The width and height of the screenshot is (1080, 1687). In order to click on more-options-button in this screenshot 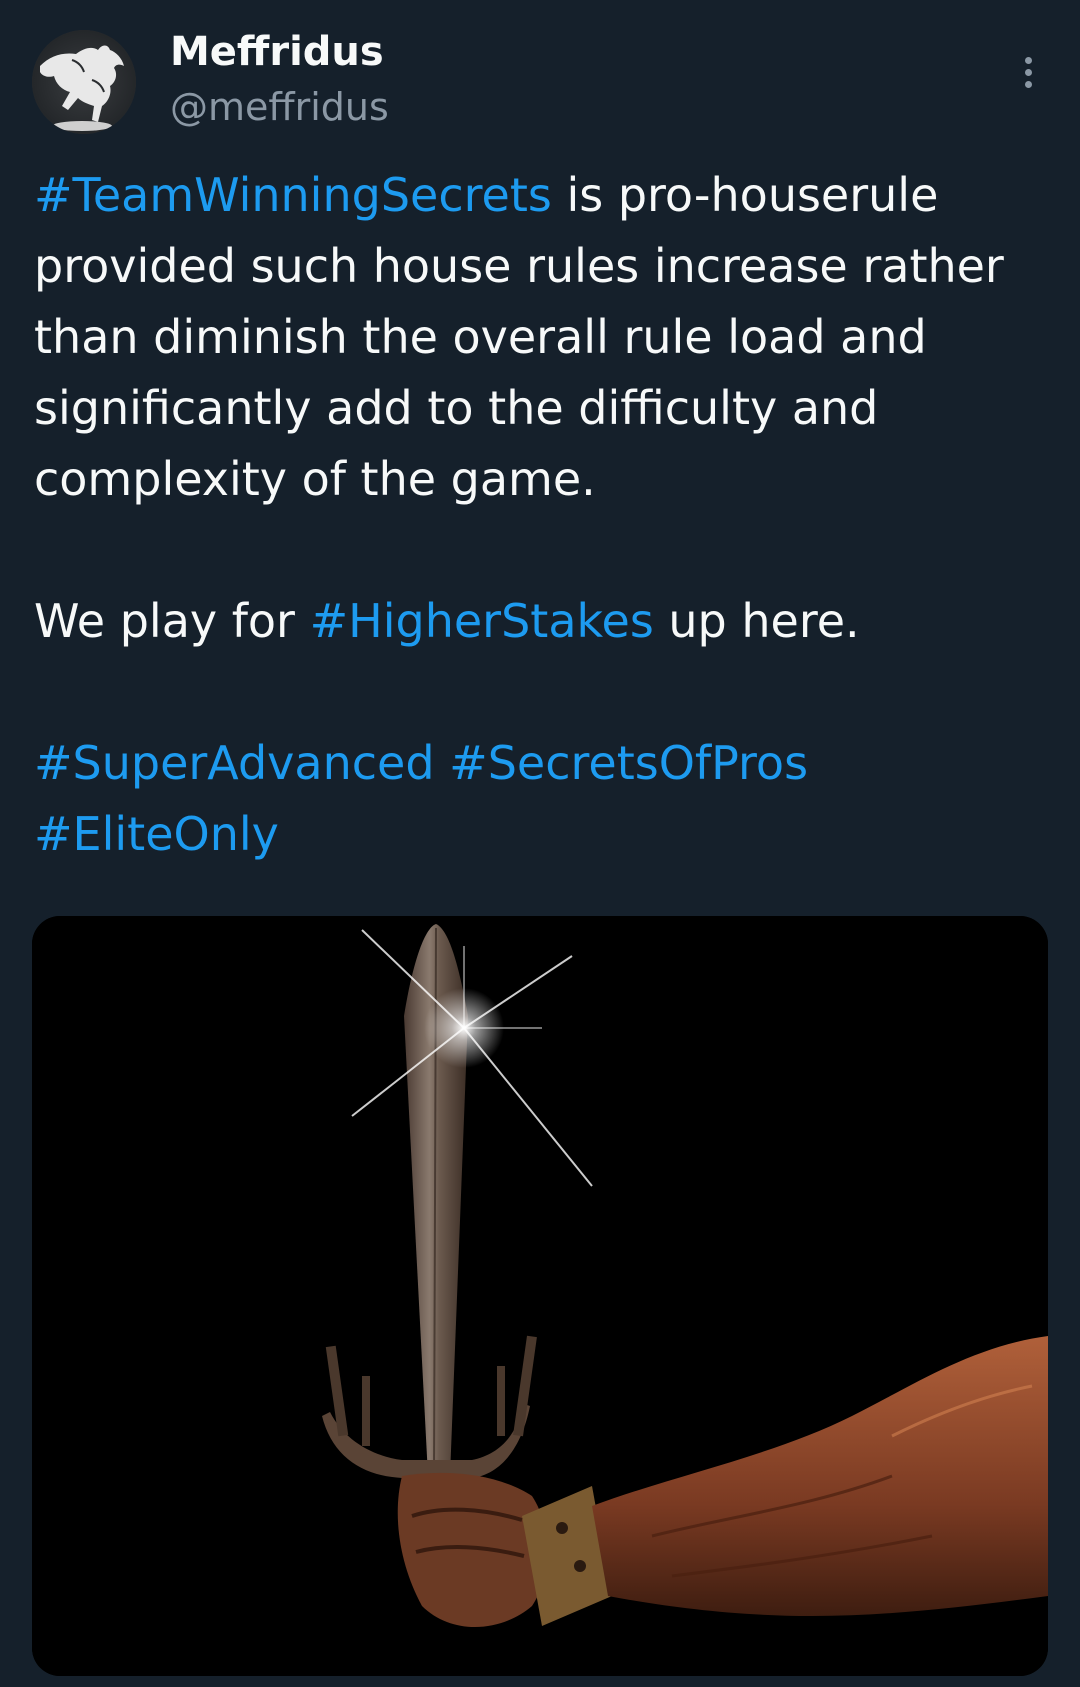, I will do `click(1028, 72)`.